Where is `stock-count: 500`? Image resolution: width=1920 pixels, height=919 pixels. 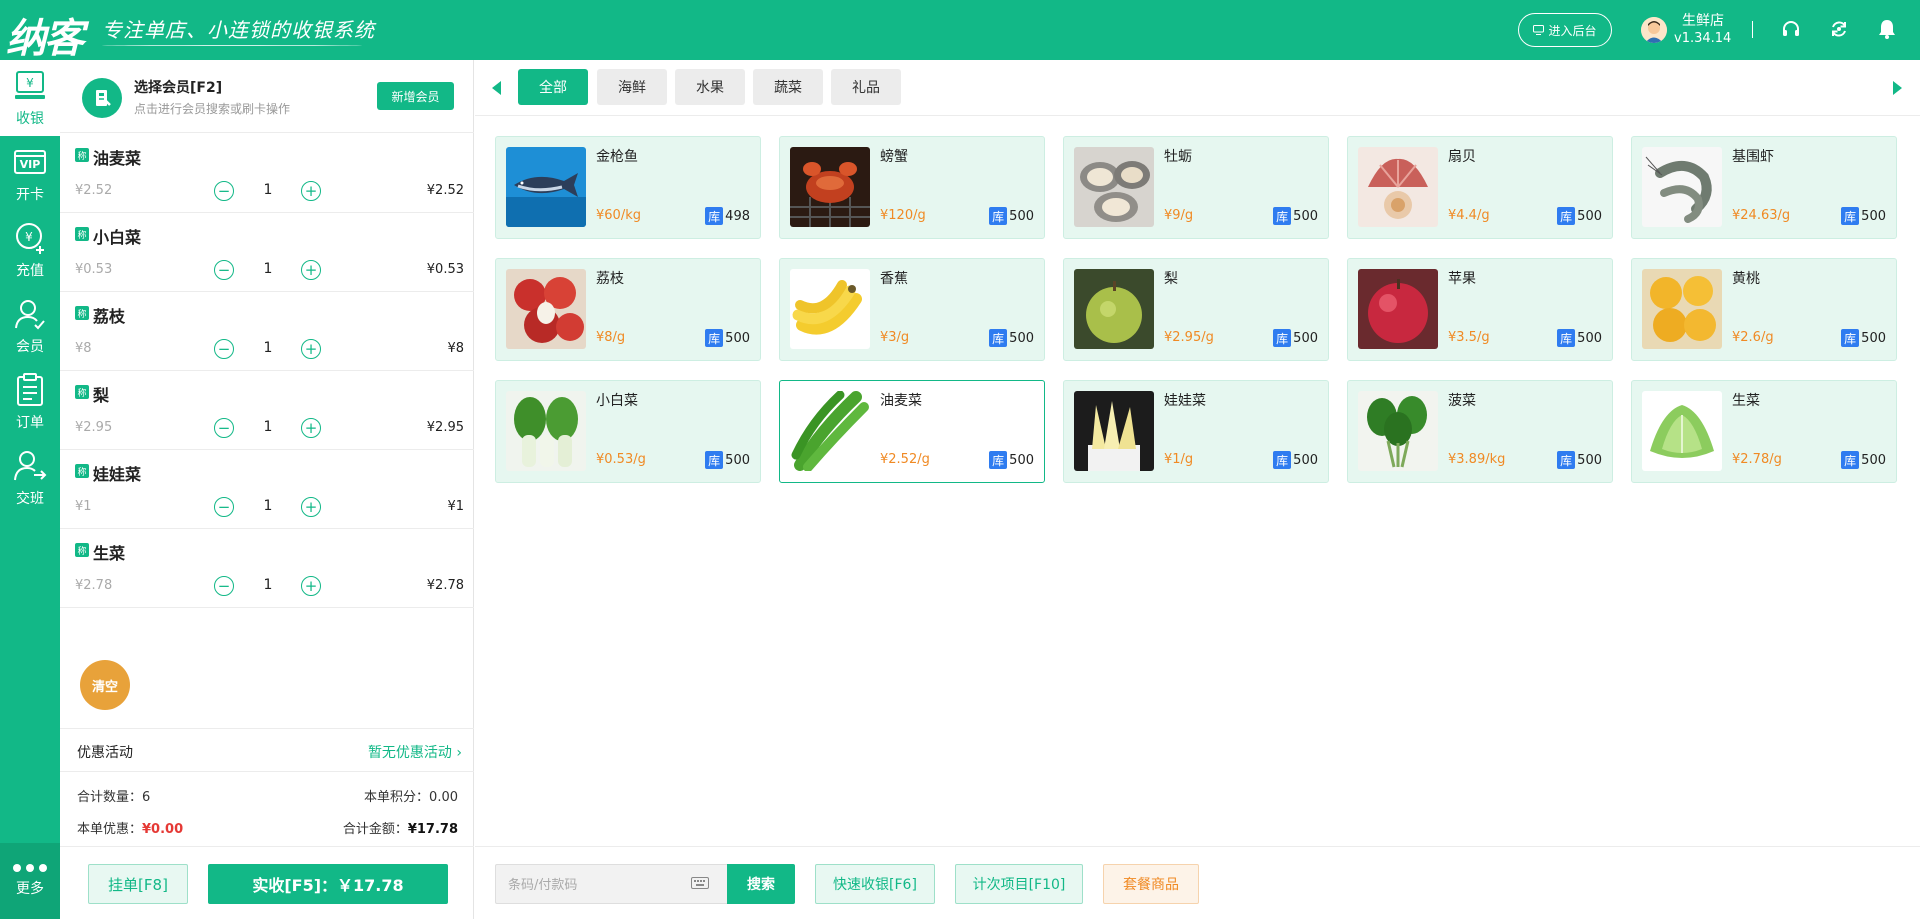 stock-count: 500 is located at coordinates (737, 338).